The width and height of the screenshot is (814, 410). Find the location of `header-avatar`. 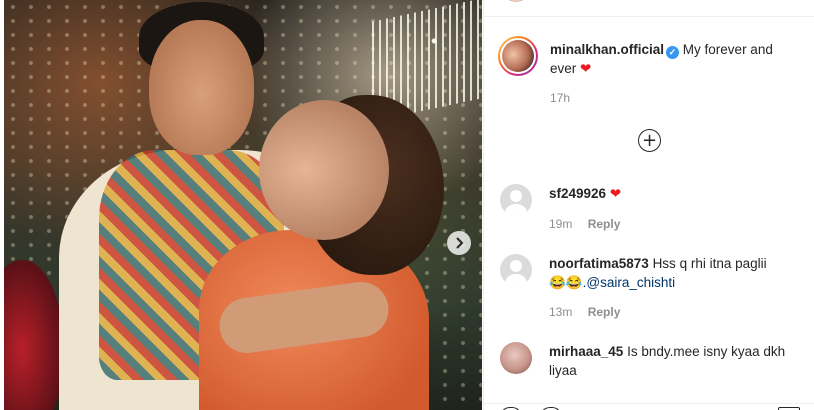

header-avatar is located at coordinates (516, 1).